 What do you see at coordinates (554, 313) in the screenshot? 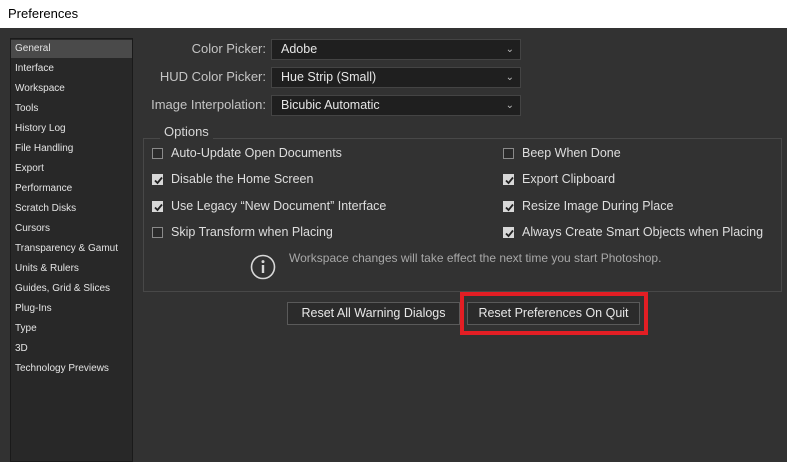
I see `highlight-box` at bounding box center [554, 313].